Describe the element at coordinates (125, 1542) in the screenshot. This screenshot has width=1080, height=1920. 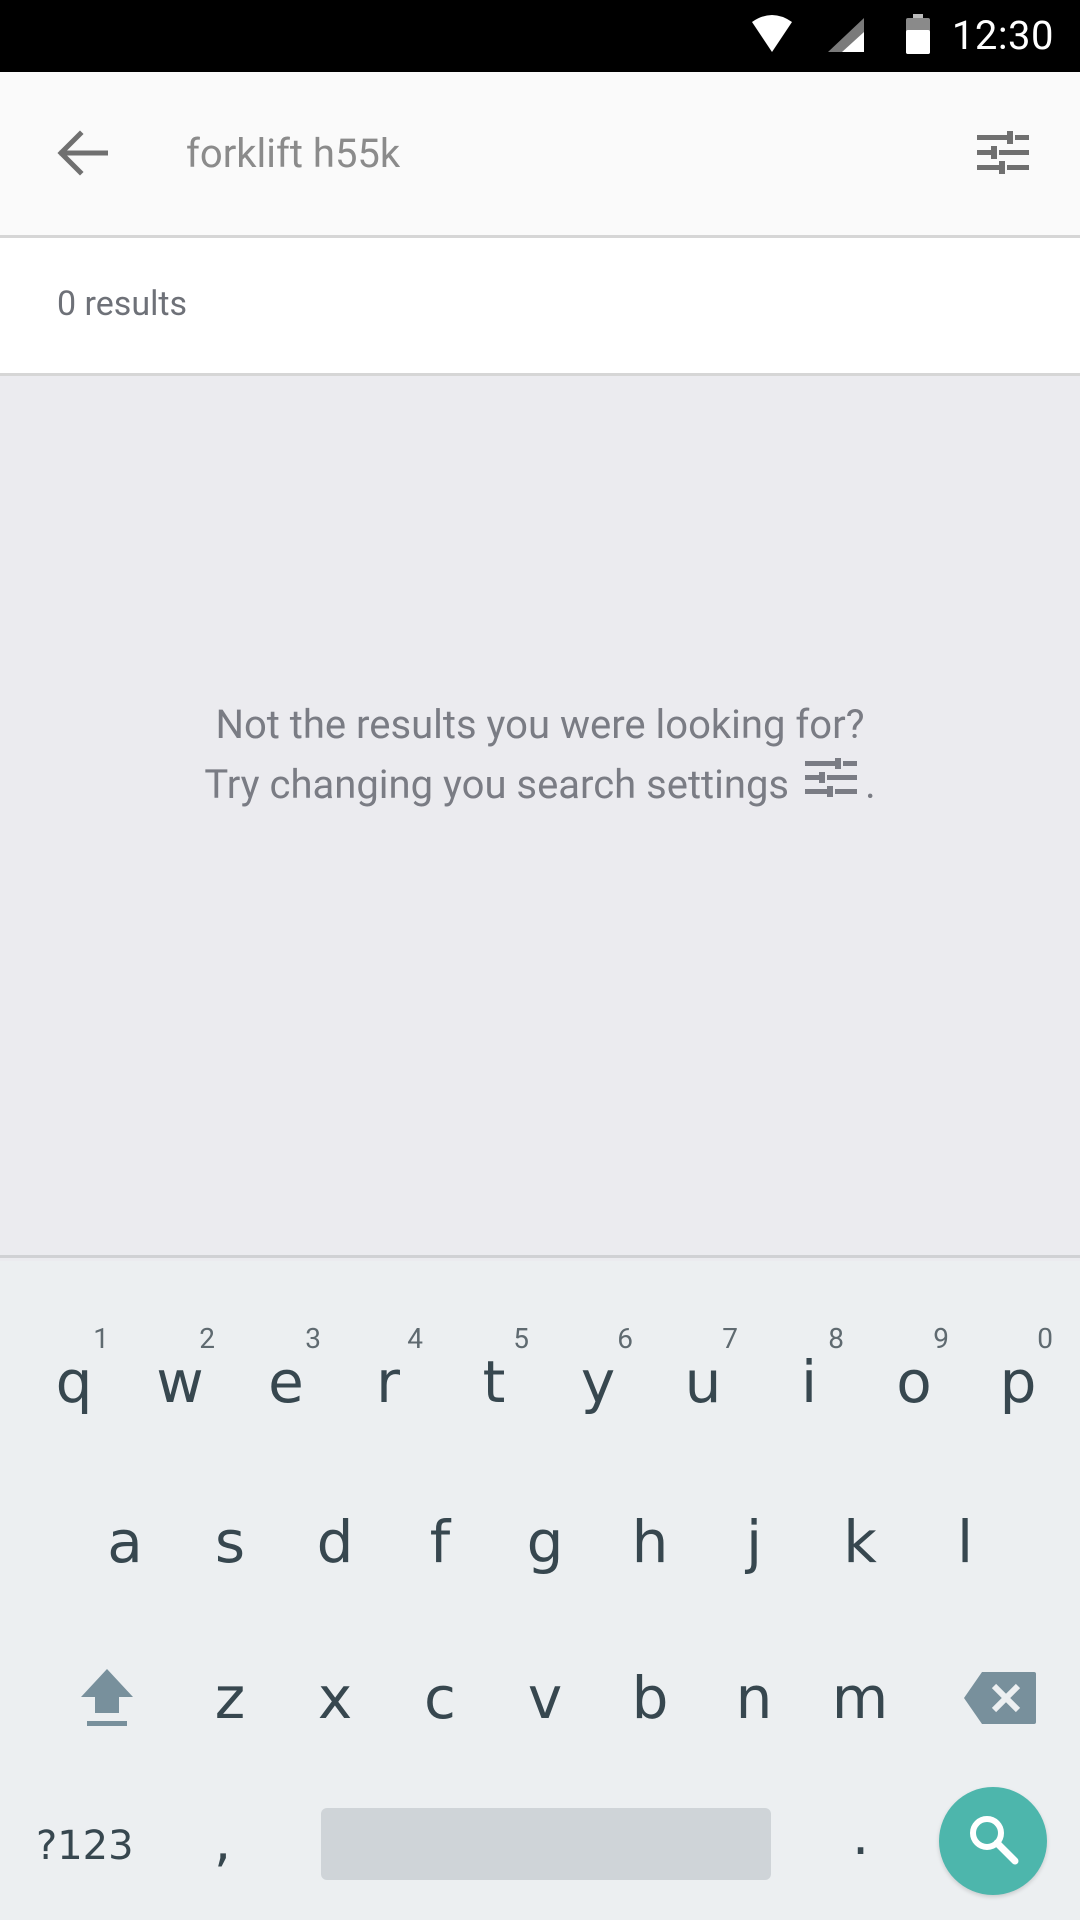
I see `key-letter: a` at that location.